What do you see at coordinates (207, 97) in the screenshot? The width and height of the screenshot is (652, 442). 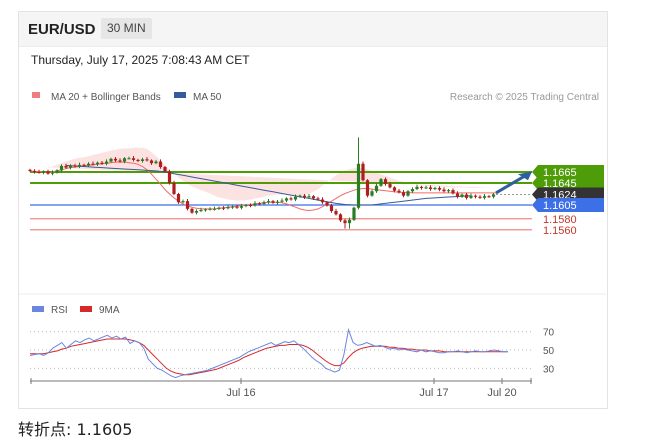 I see `legend-ma50-label: MA 50` at bounding box center [207, 97].